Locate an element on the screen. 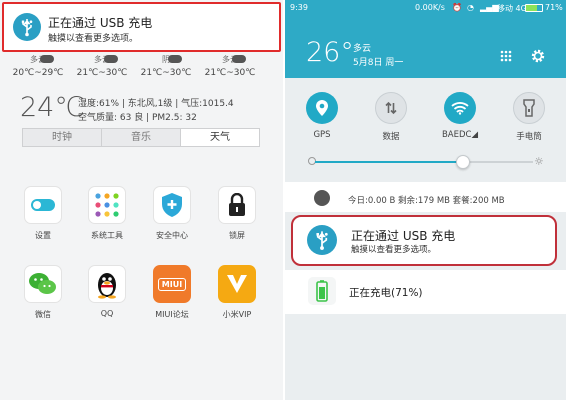 The height and width of the screenshot is (400, 566). charging-text: 正在充电(71%) is located at coordinates (386, 293).